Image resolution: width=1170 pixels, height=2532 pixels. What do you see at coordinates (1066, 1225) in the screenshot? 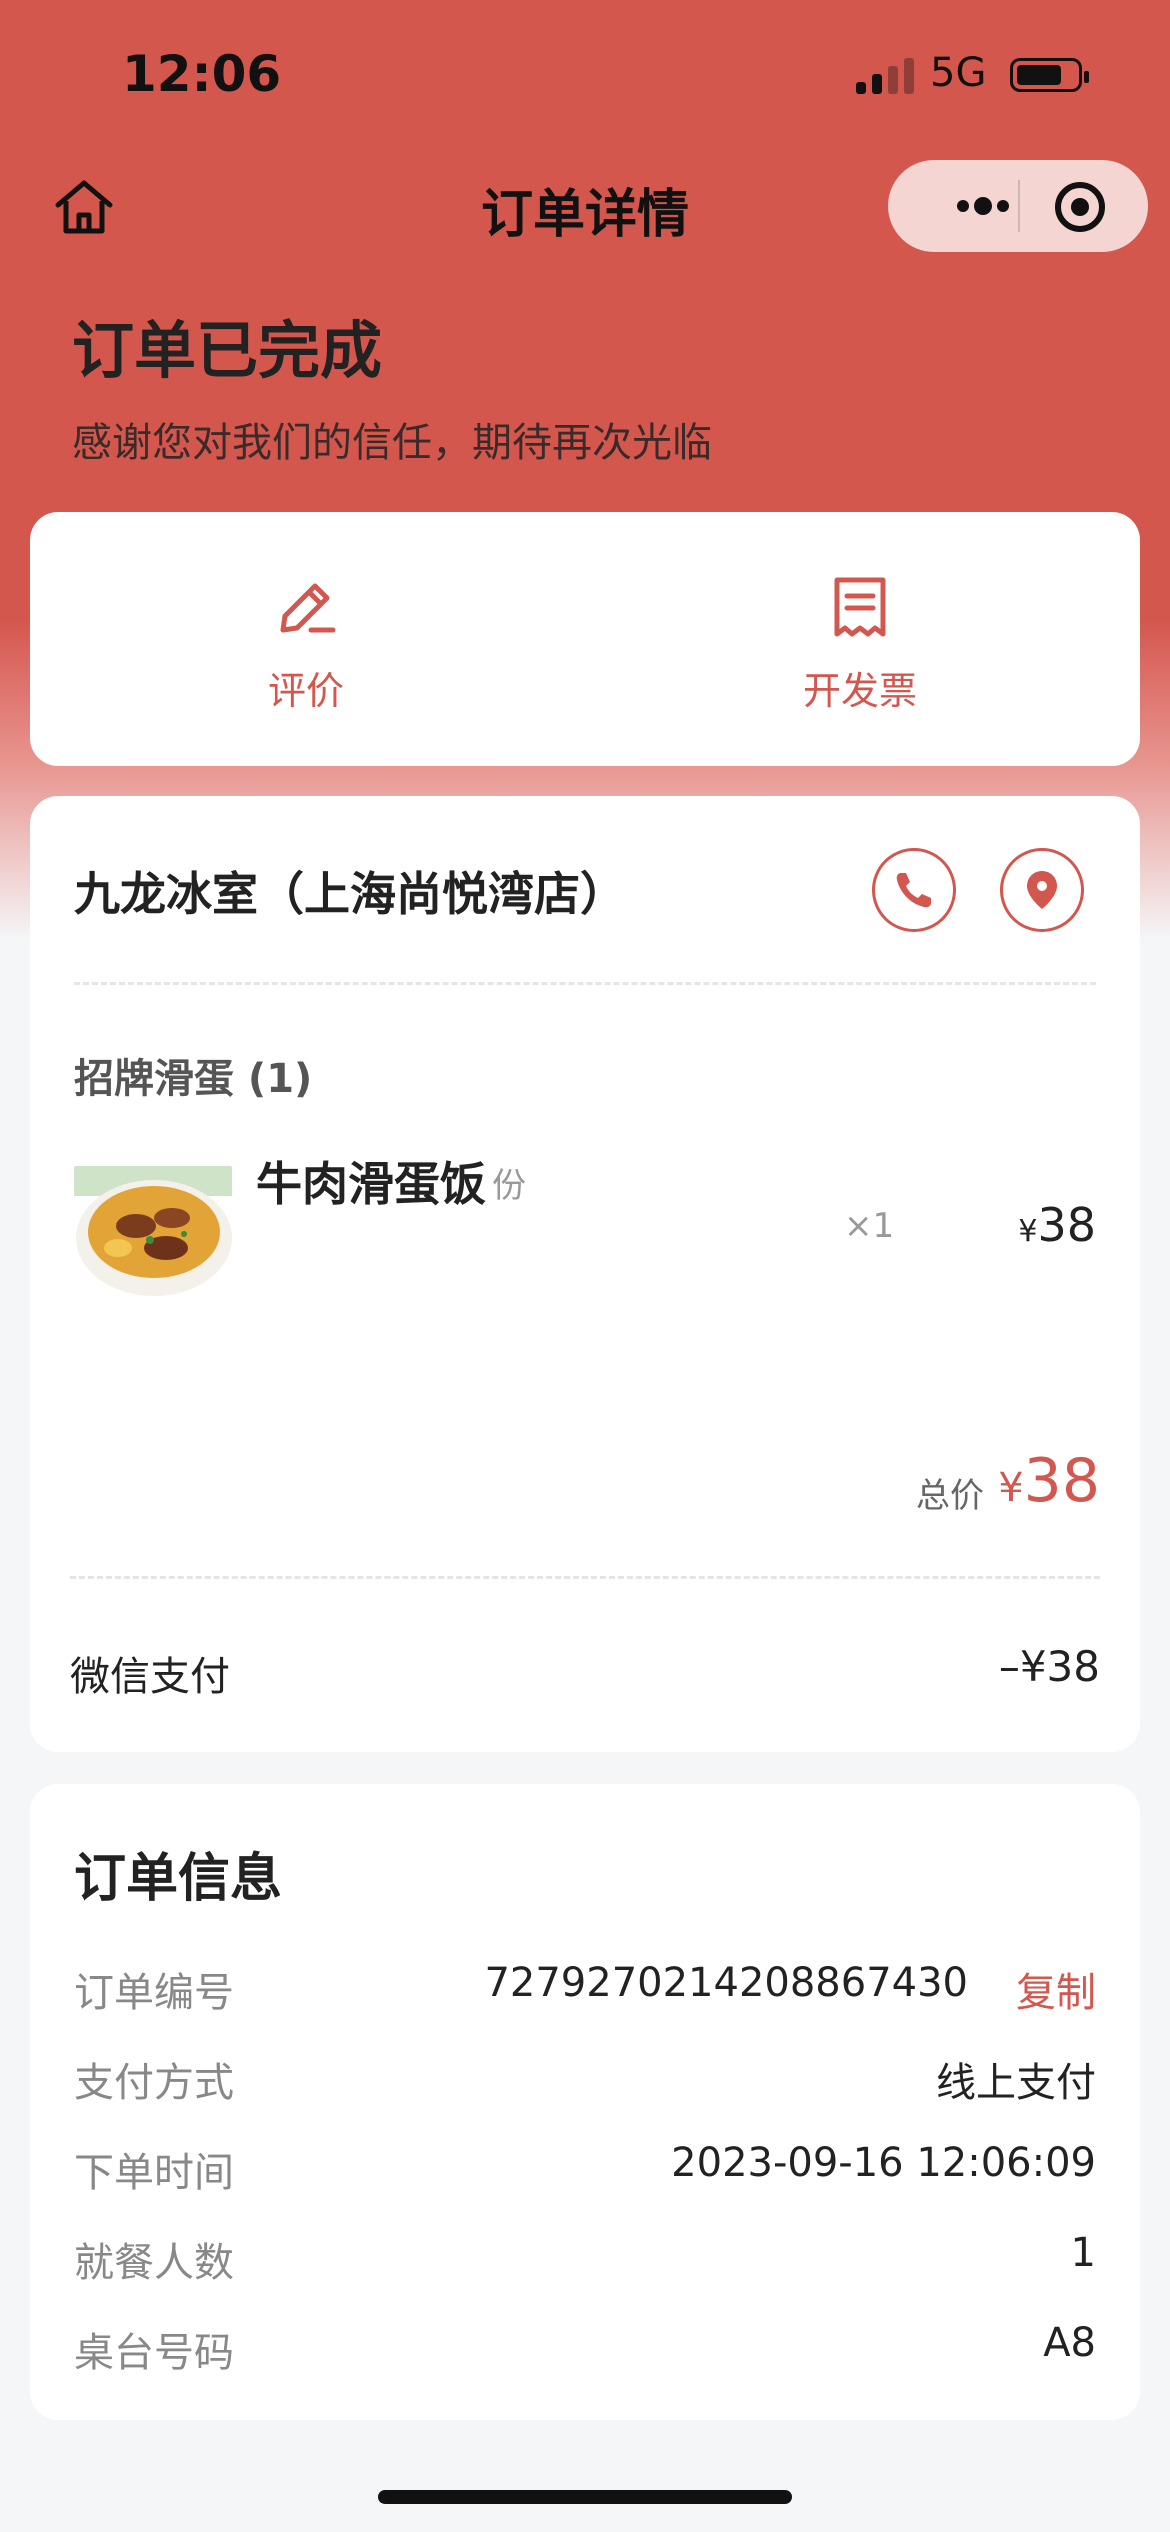
I see `dish-price-value: 38` at bounding box center [1066, 1225].